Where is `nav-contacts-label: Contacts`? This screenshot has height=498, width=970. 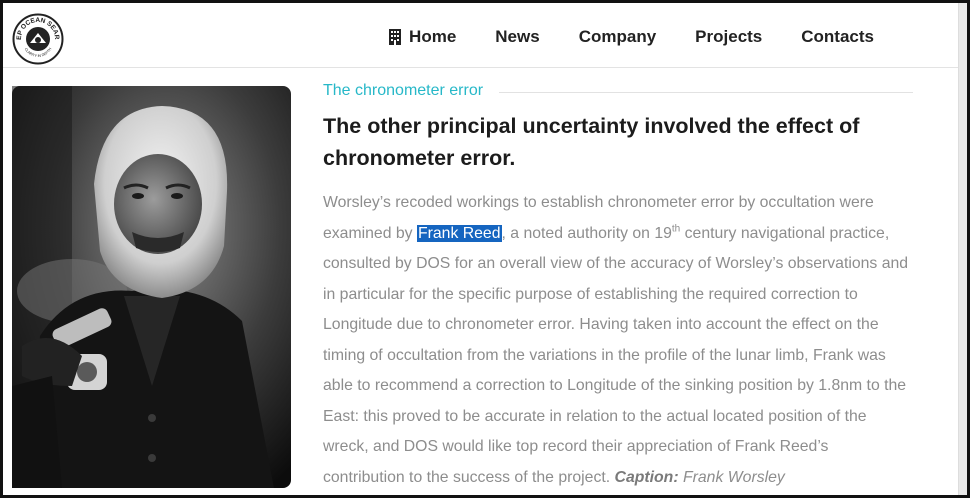
nav-contacts-label: Contacts is located at coordinates (837, 36).